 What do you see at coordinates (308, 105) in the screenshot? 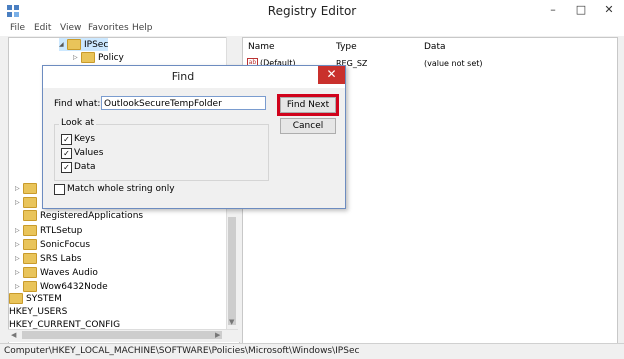
I see `find-next-button: Find Next` at bounding box center [308, 105].